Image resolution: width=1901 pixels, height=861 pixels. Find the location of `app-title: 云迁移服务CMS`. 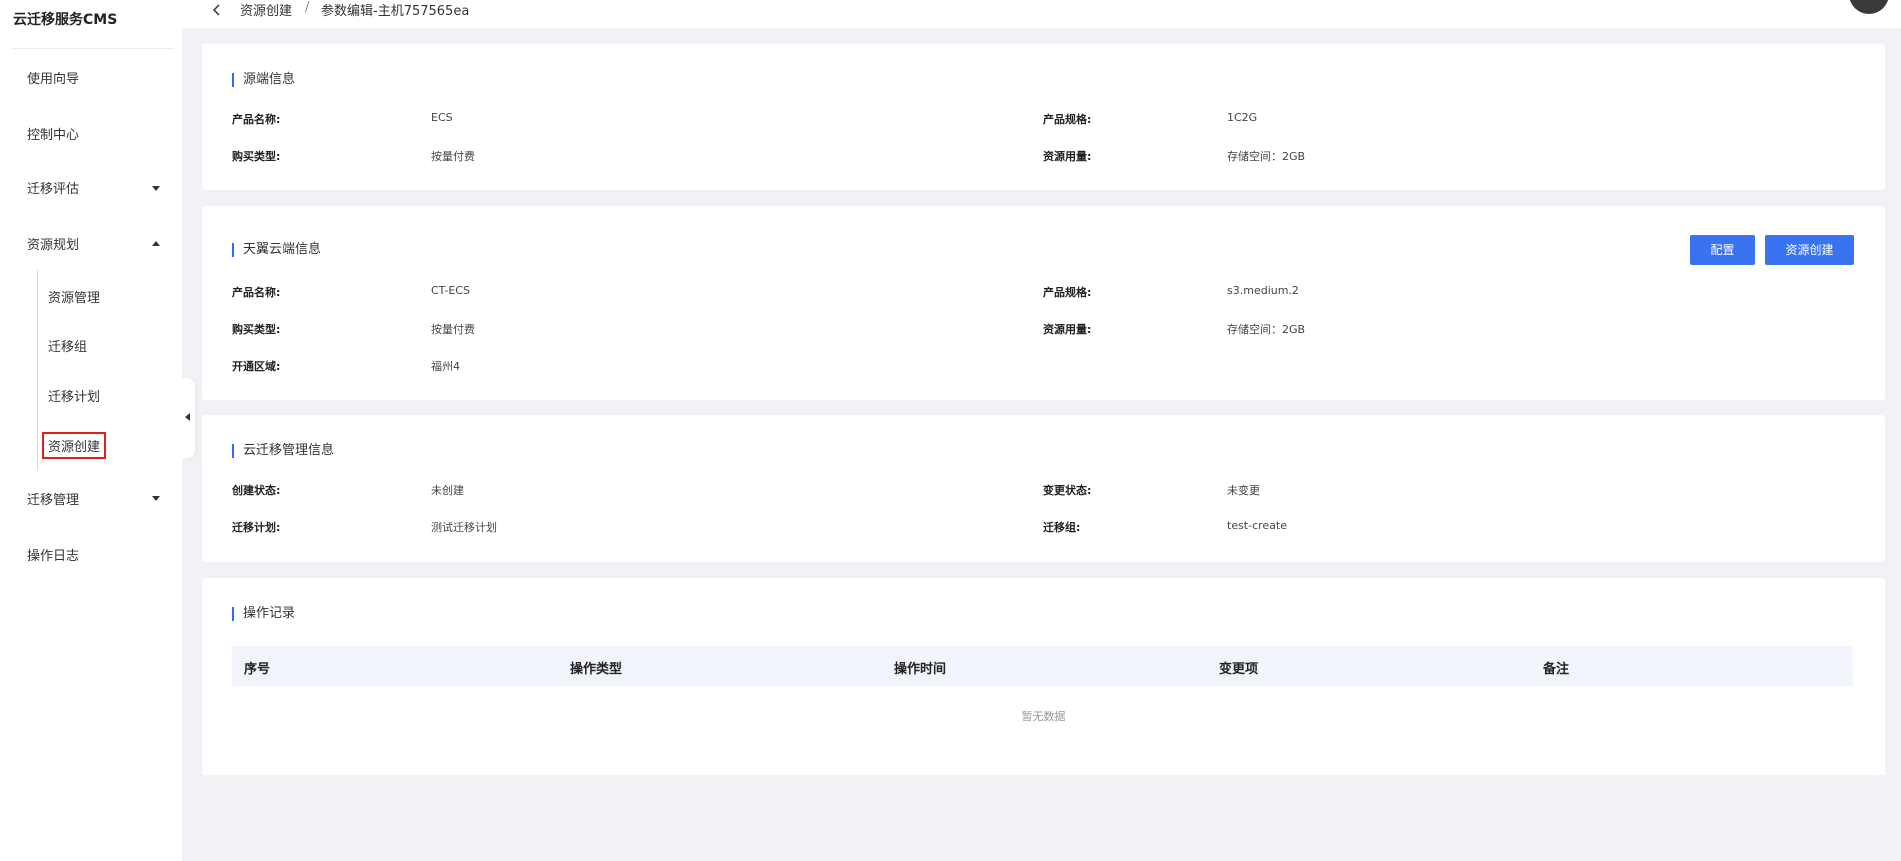

app-title: 云迁移服务CMS is located at coordinates (65, 20).